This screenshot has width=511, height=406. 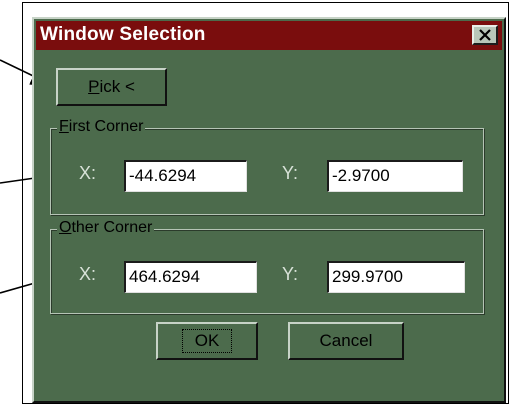 What do you see at coordinates (396, 277) in the screenshot?
I see `other-y-field: 299.9700` at bounding box center [396, 277].